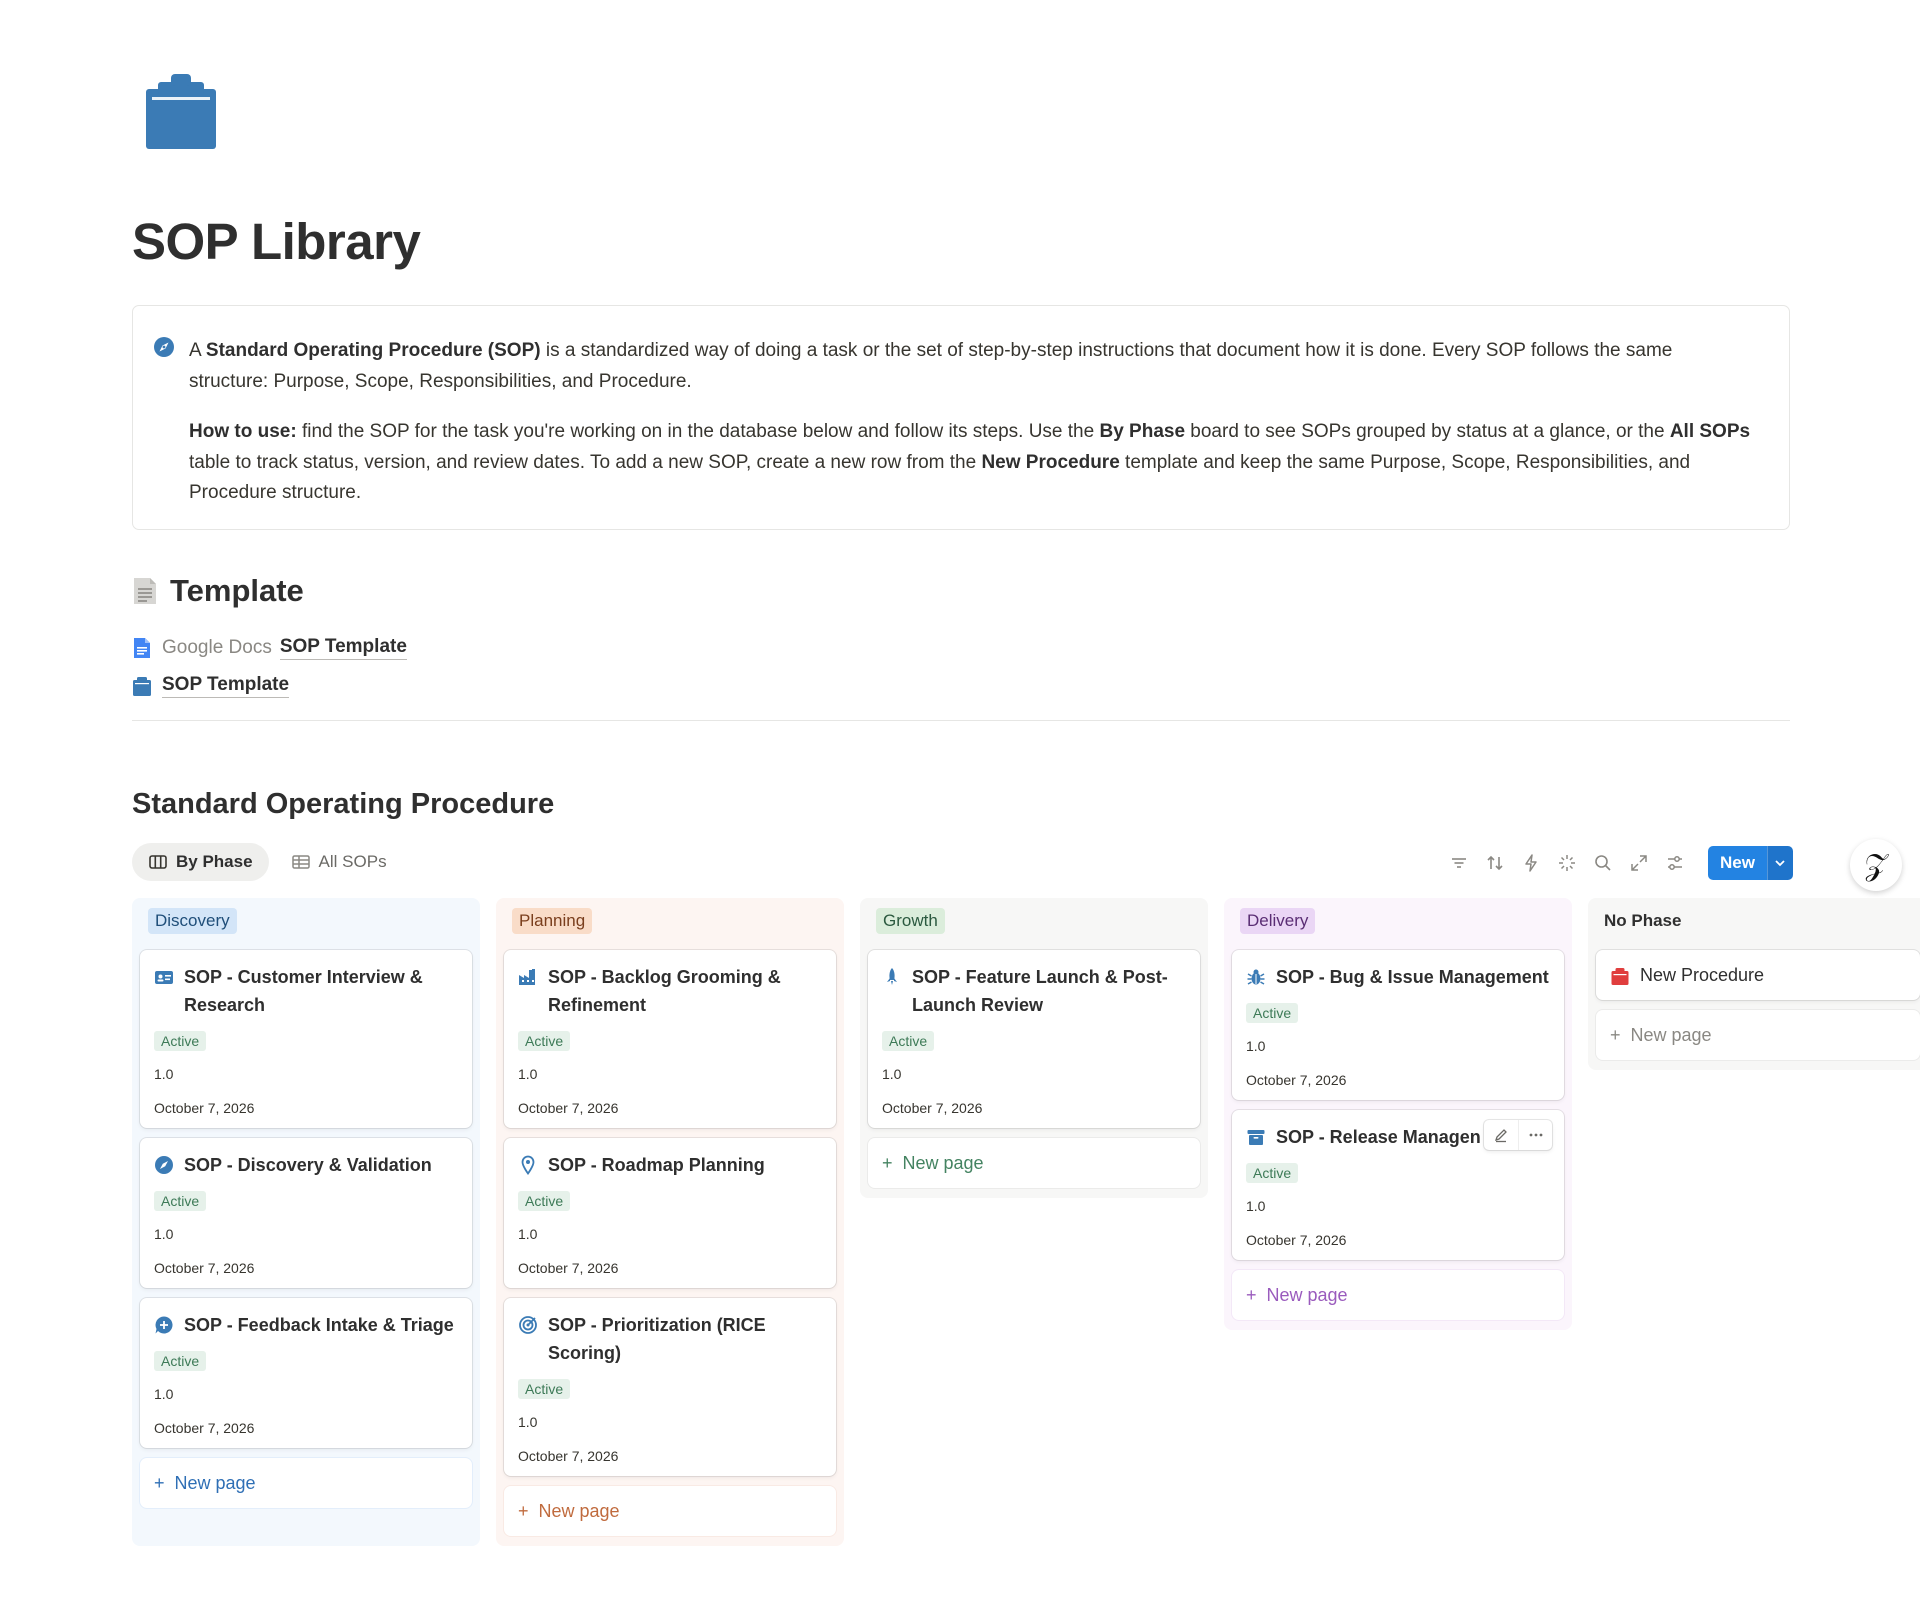  I want to click on expand-icon, so click(1639, 863).